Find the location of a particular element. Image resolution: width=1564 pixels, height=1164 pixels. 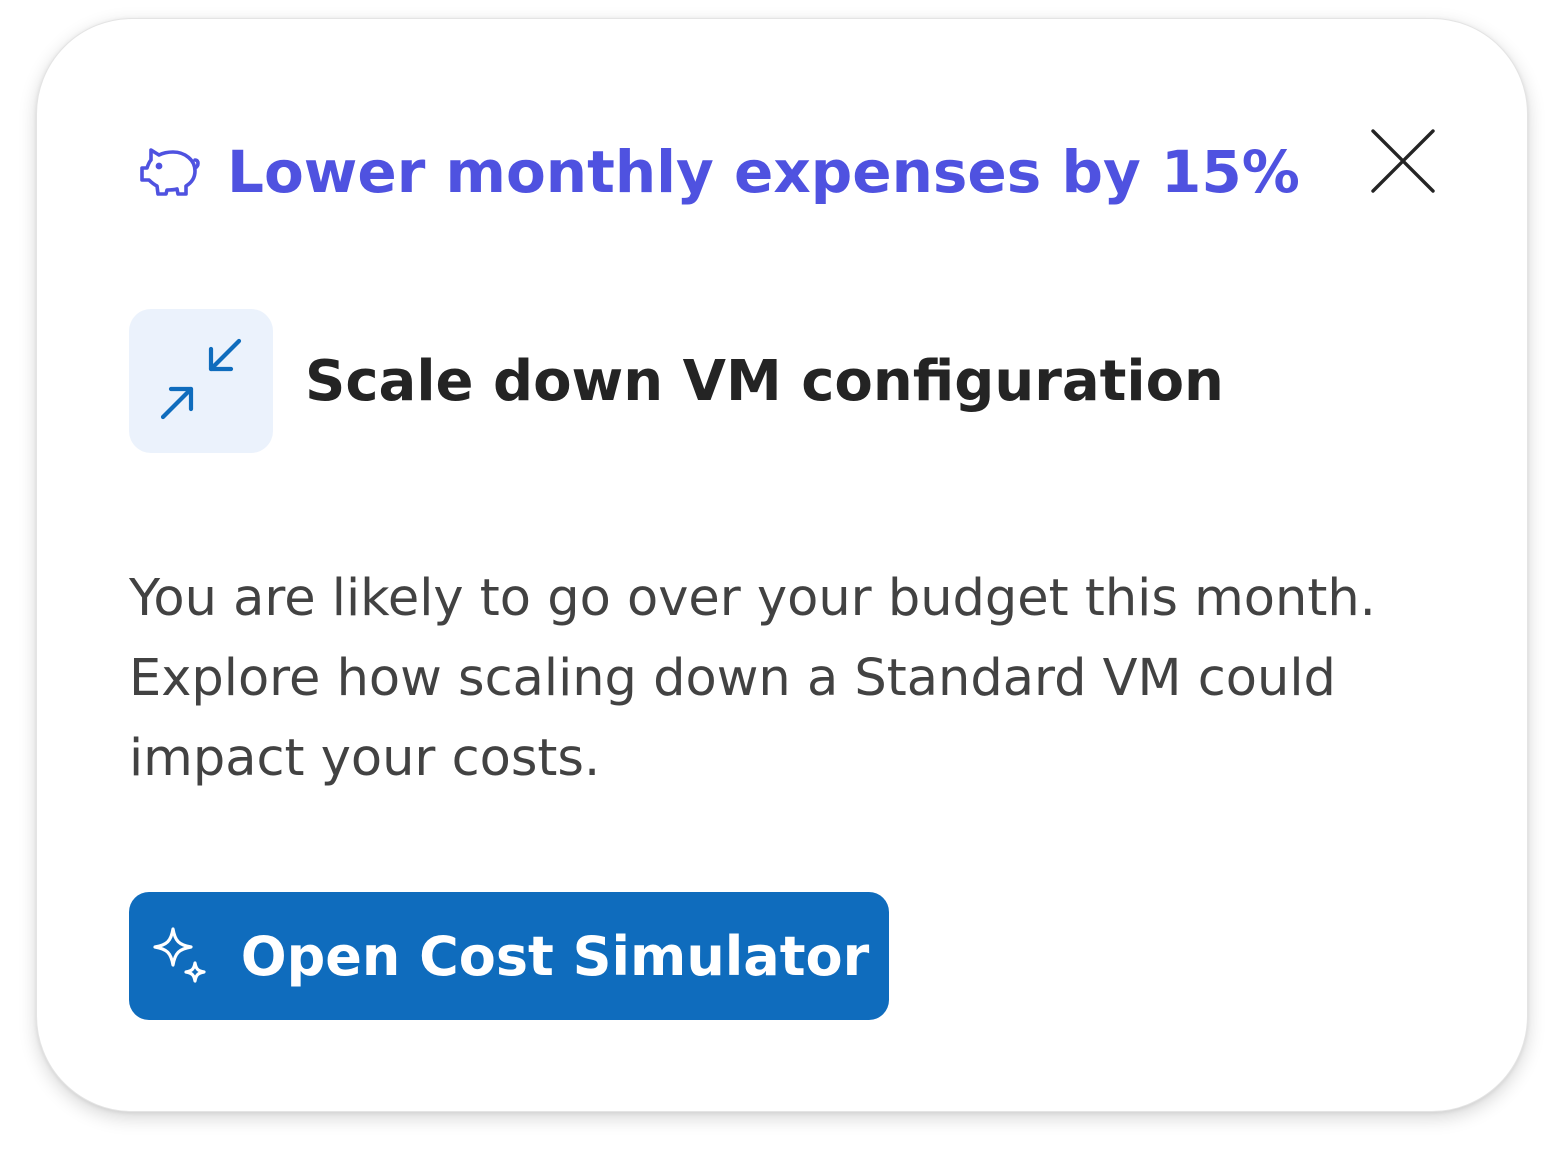

close-button is located at coordinates (1403, 161).